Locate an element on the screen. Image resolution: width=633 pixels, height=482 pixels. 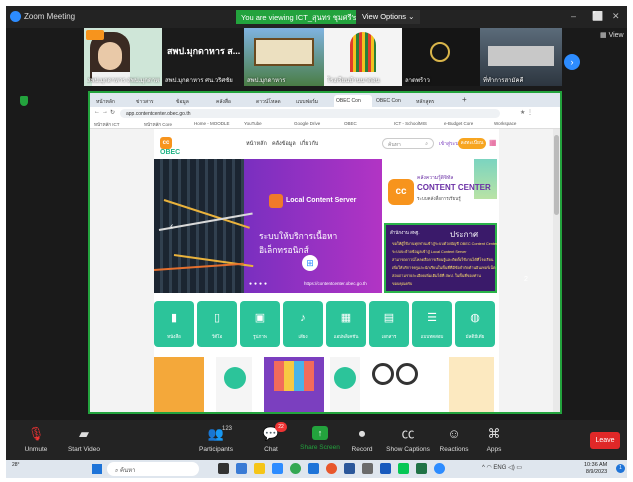
browser-tab: หลักสูตร is located at coordinates (433, 101).